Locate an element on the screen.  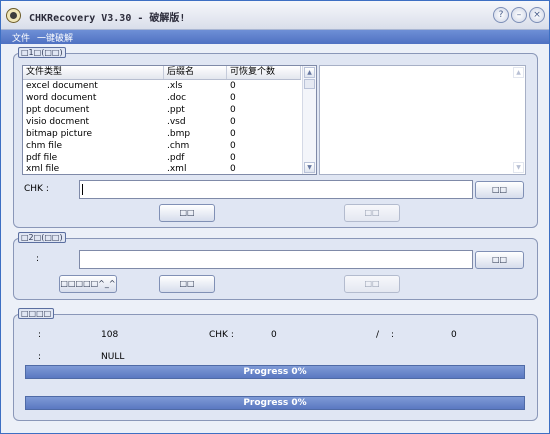
app-logo-icon is located at coordinates (13, 15).